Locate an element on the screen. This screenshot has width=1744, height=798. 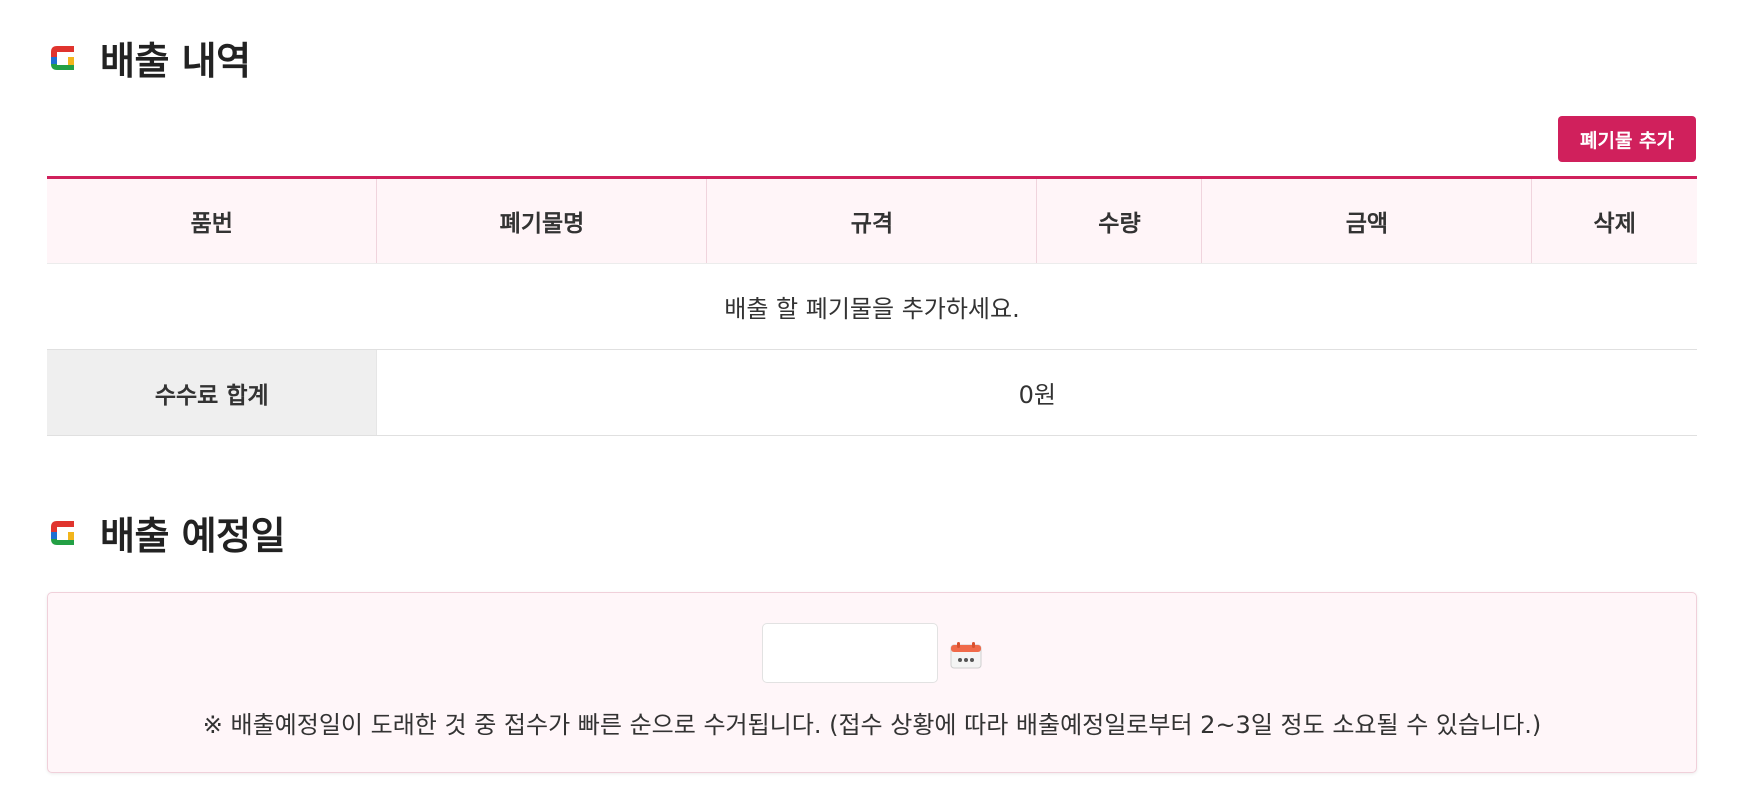
column-header-quantity: 수량 is located at coordinates (1119, 220).